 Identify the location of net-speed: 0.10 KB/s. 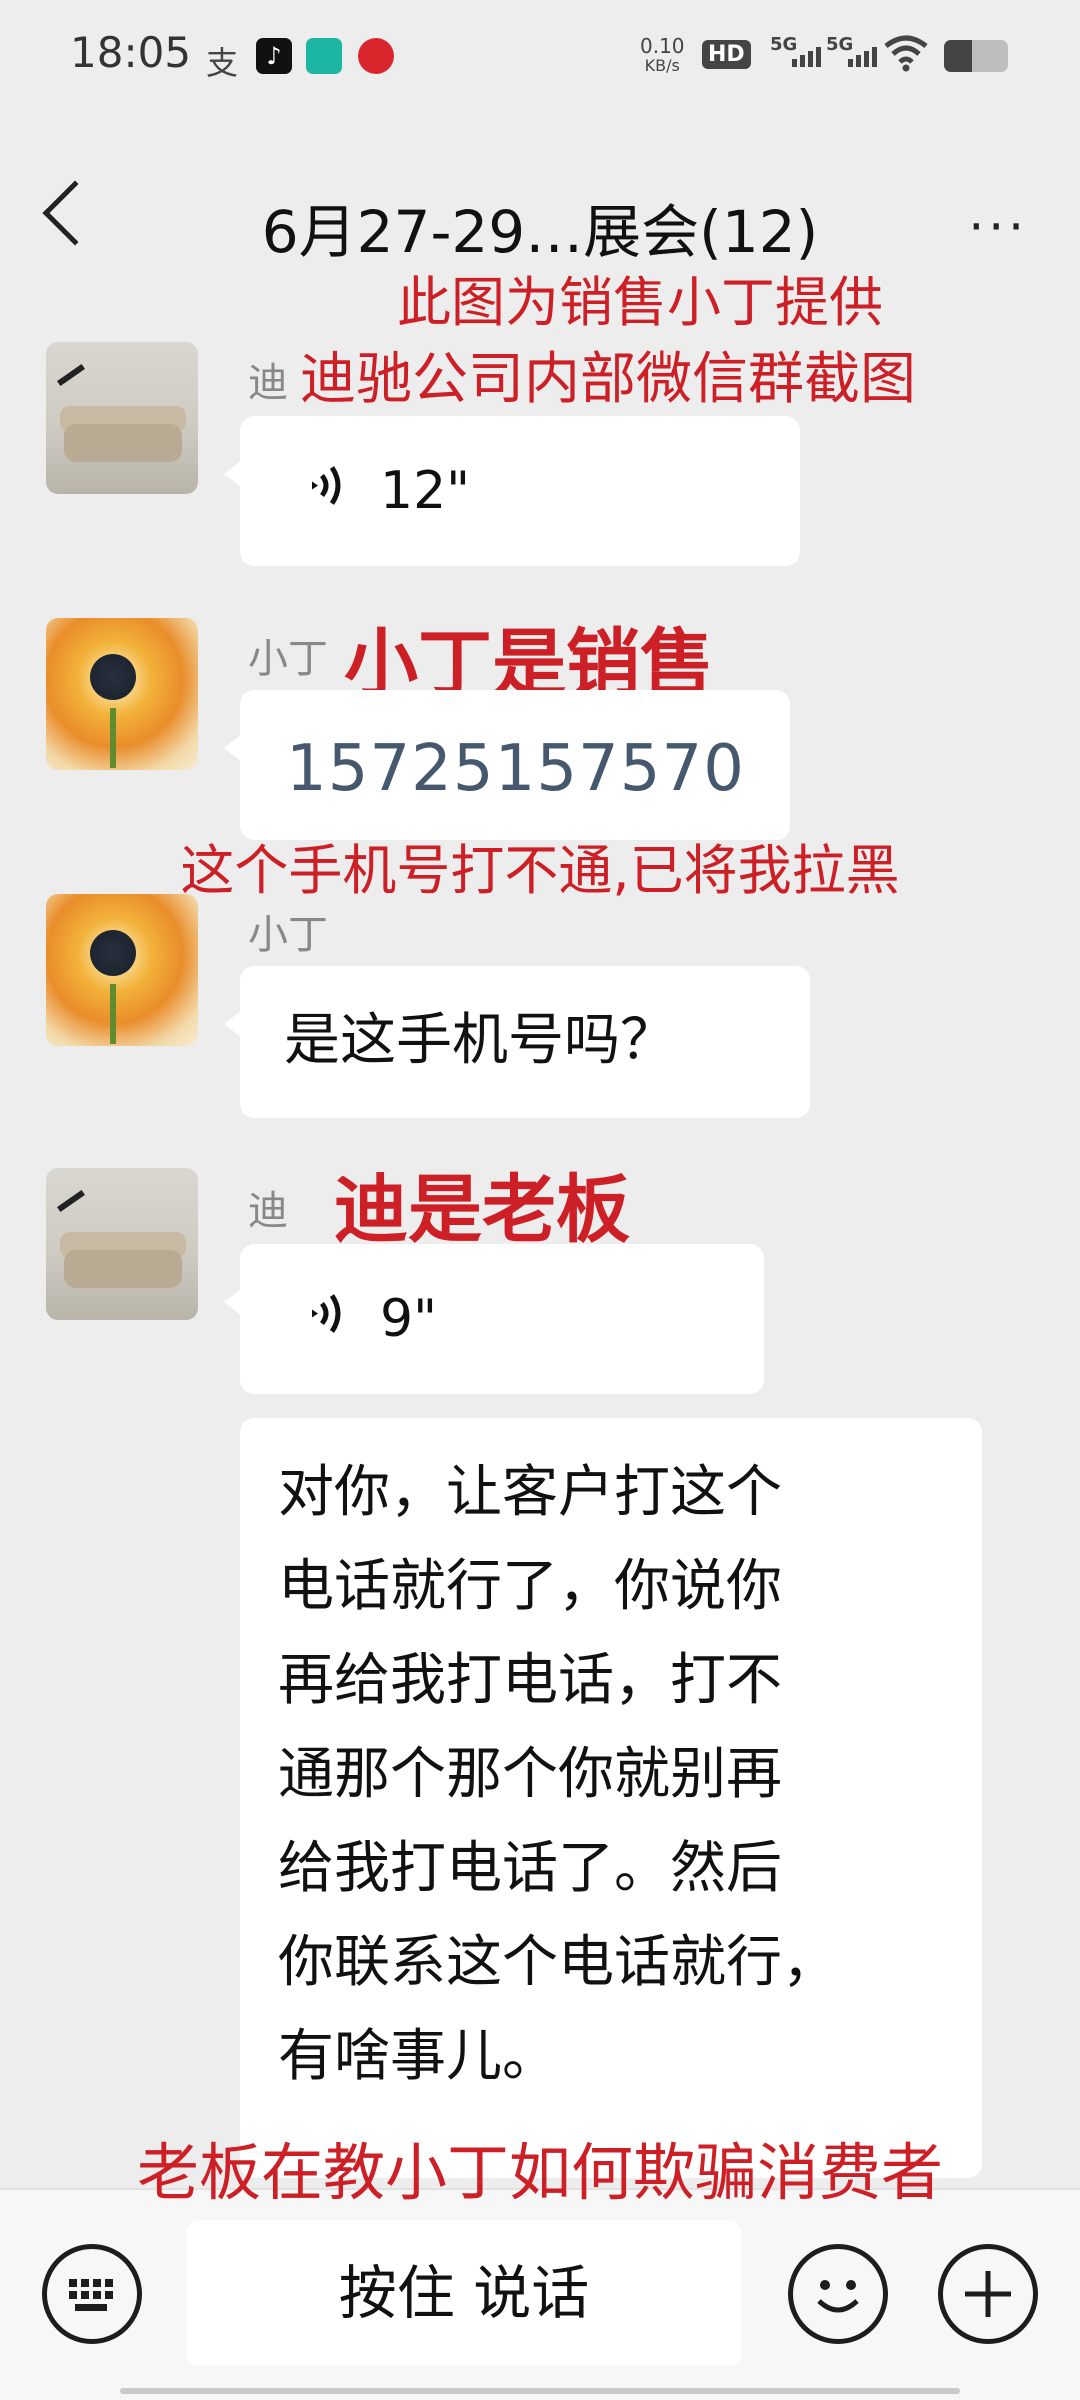
(662, 54).